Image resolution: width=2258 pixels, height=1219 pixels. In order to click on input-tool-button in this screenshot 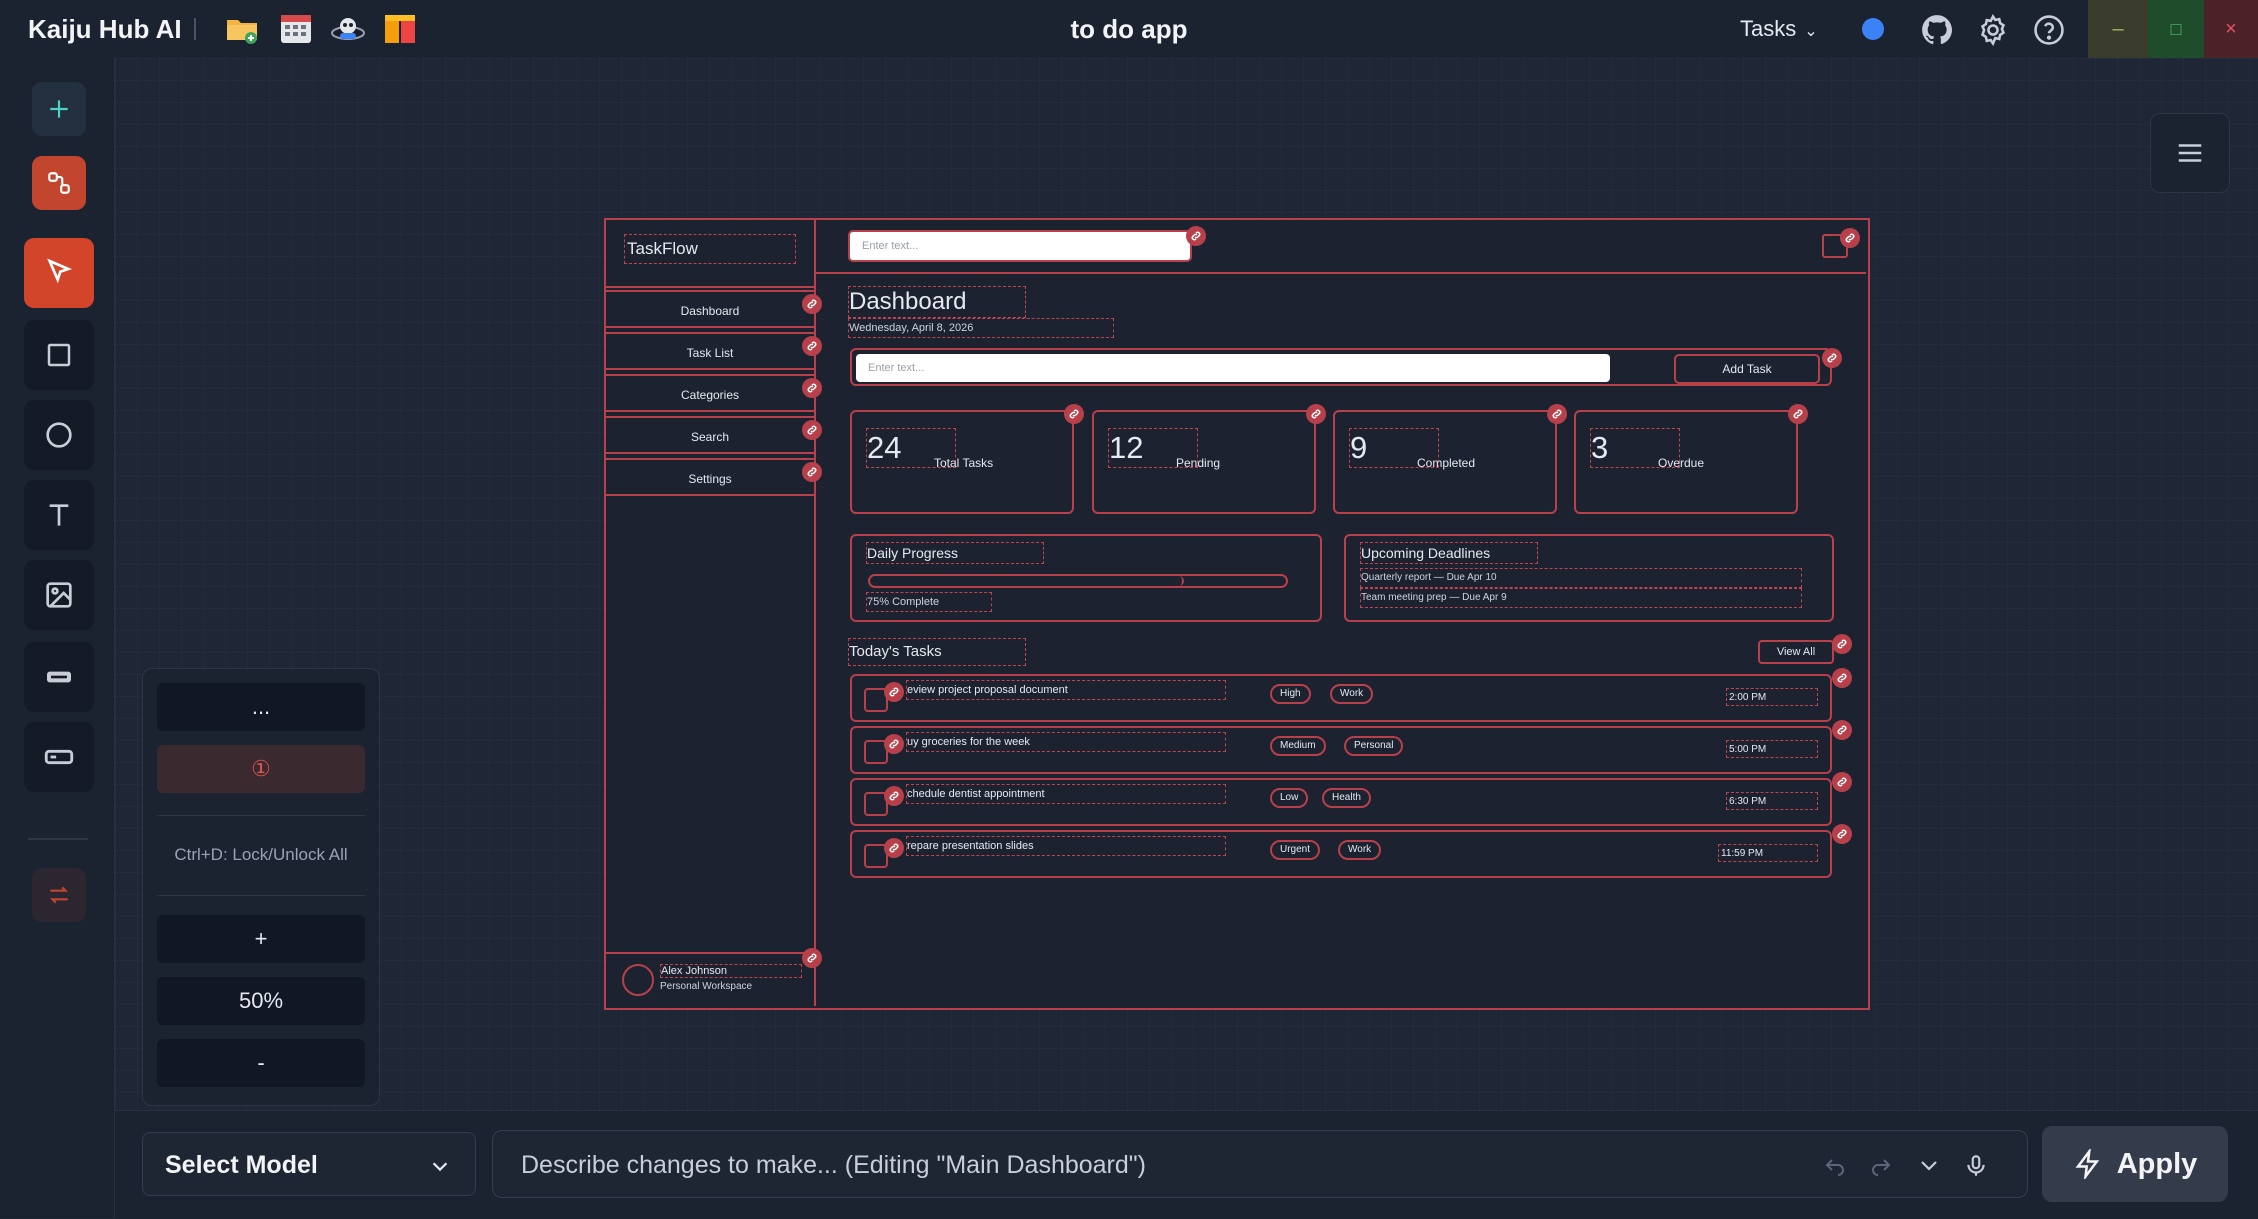, I will do `click(59, 757)`.